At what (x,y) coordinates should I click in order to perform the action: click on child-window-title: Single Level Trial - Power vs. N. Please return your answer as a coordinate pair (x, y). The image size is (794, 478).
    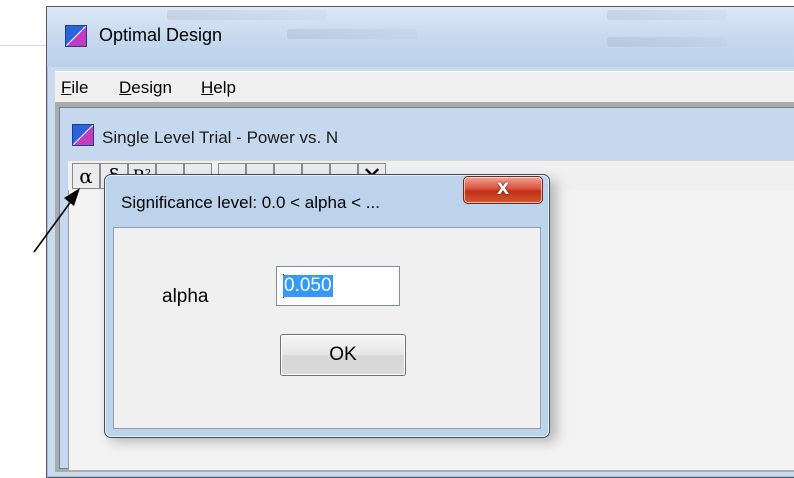
    Looking at the image, I should click on (220, 137).